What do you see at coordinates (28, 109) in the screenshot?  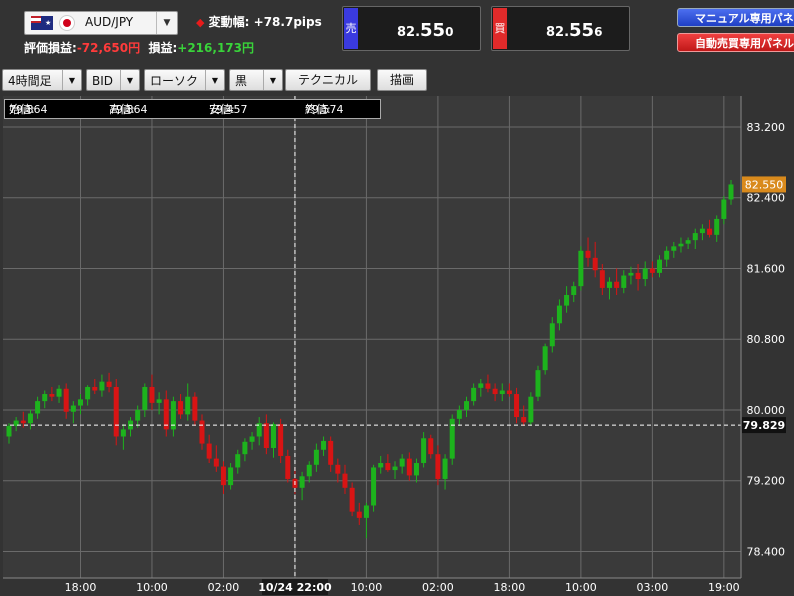 I see `open-value: 79.864` at bounding box center [28, 109].